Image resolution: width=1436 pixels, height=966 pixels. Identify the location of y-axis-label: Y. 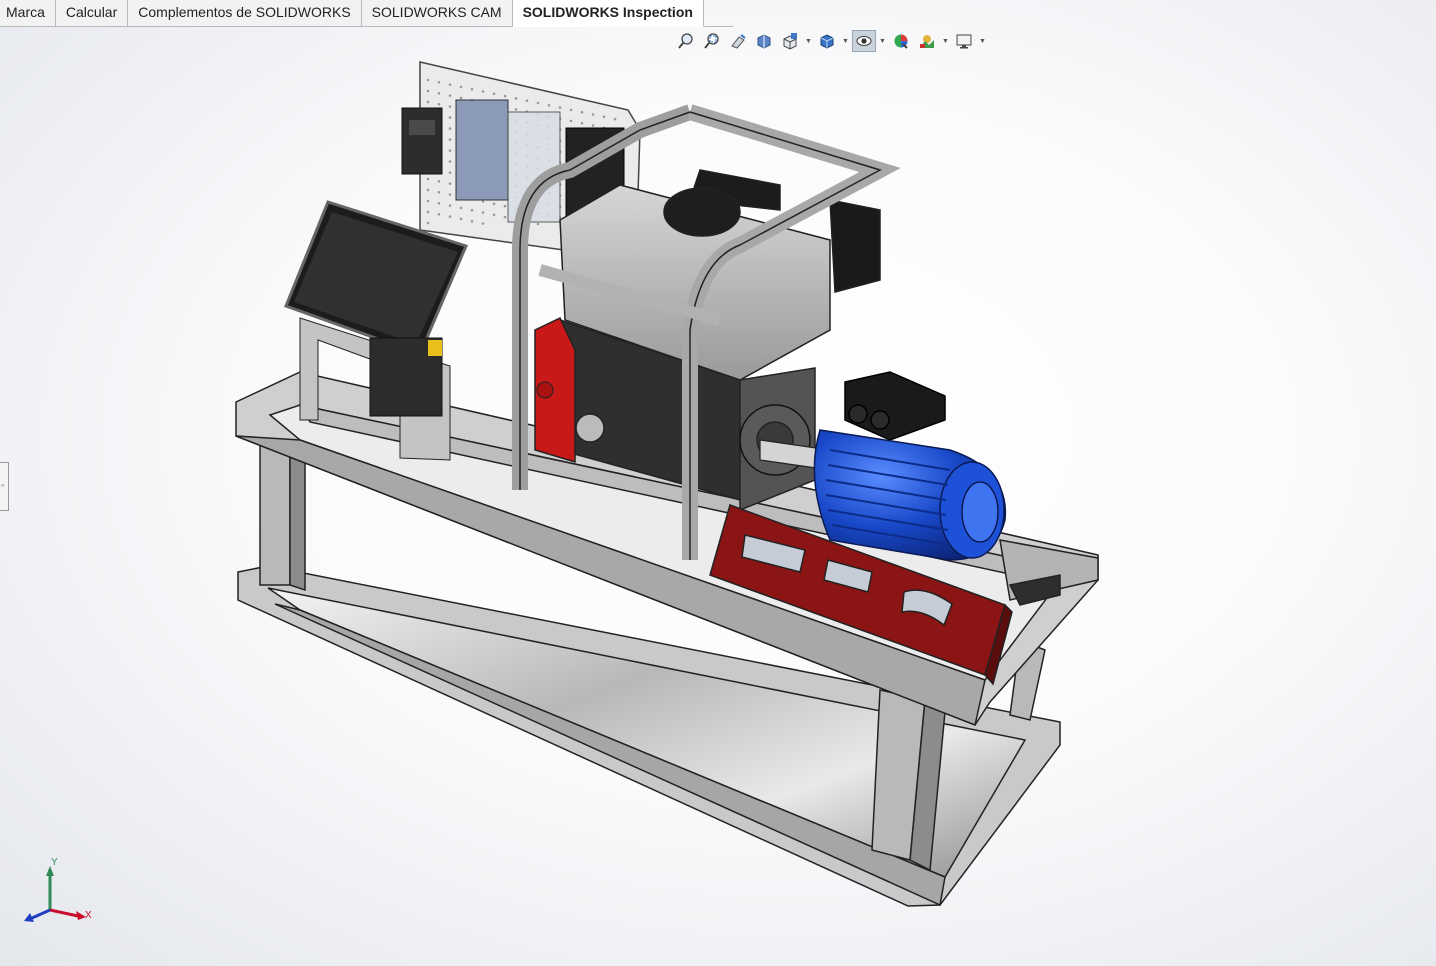
(54, 862).